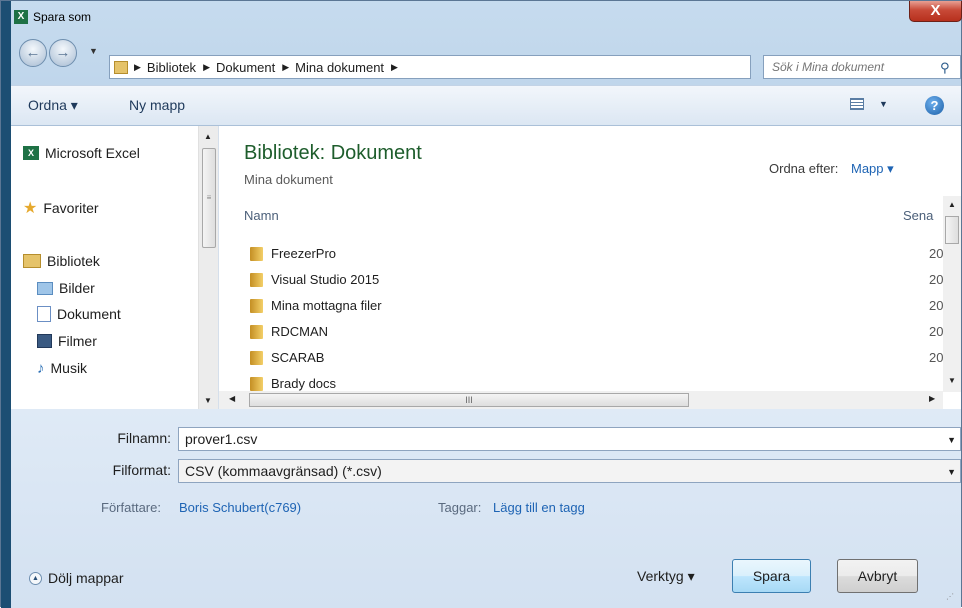 The width and height of the screenshot is (962, 608). Describe the element at coordinates (952, 230) in the screenshot. I see `content-vscroll-thumb` at that location.